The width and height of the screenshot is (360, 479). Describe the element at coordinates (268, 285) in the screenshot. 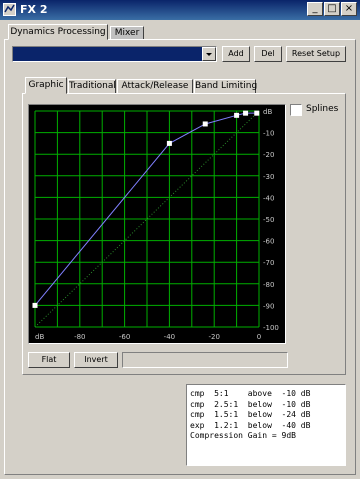

I see `y-tick-label: -80` at that location.